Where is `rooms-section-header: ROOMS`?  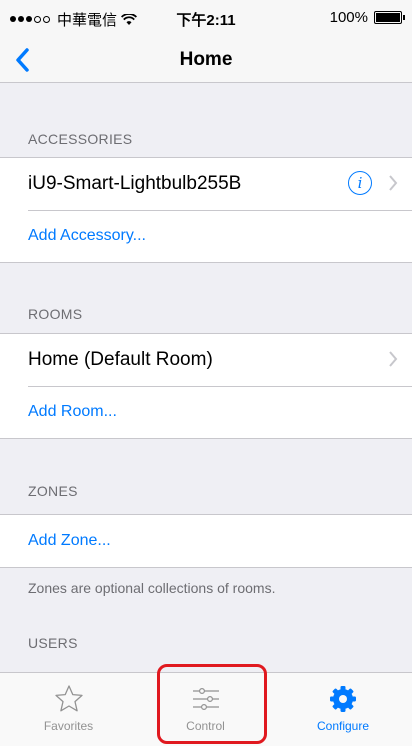 rooms-section-header: ROOMS is located at coordinates (55, 314).